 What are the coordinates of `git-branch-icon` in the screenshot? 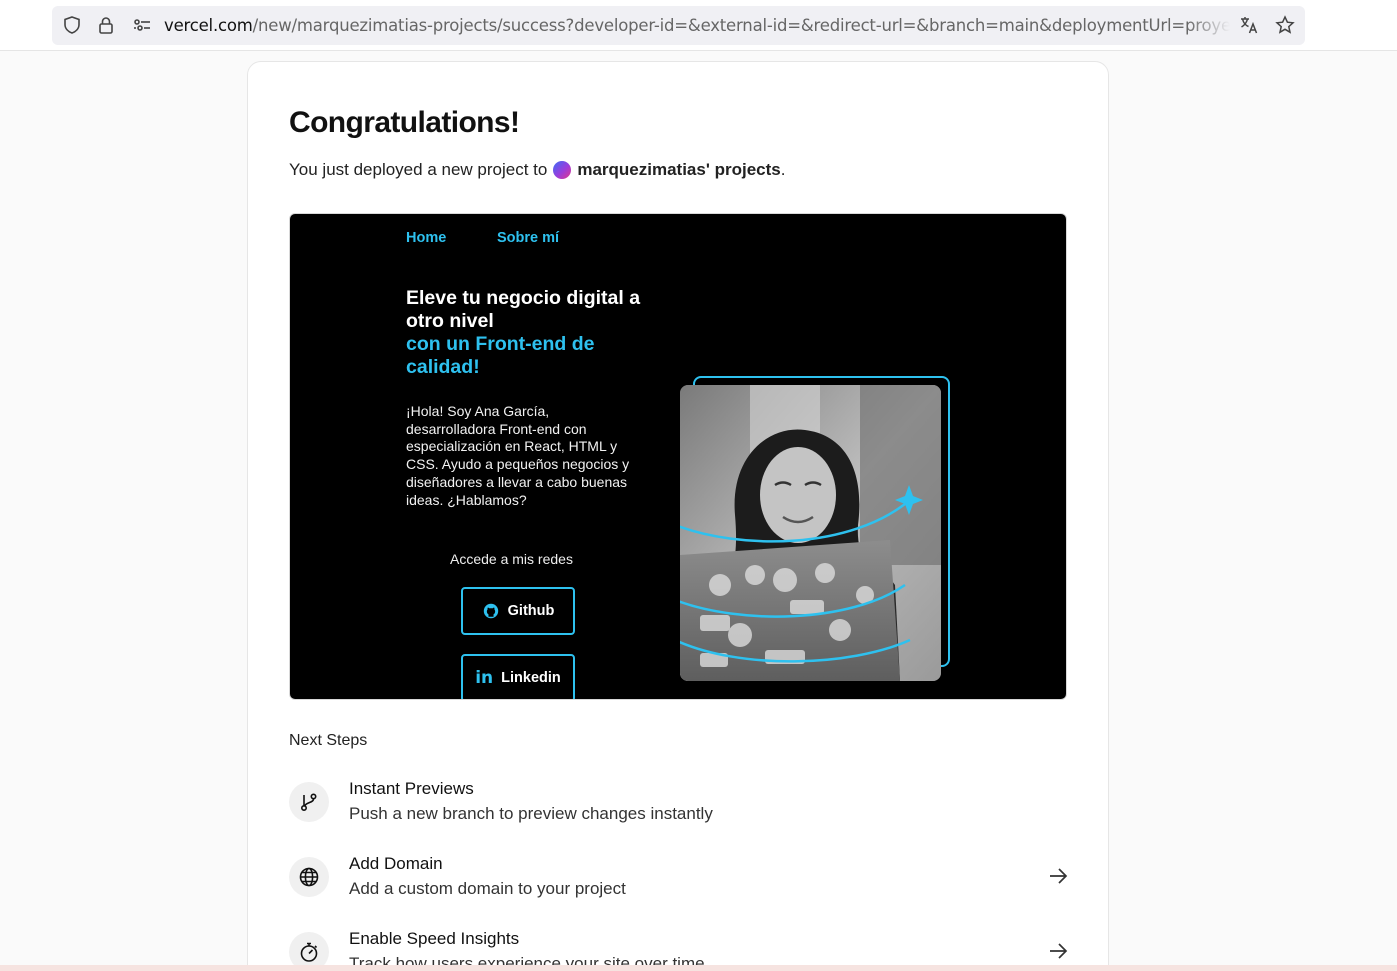 It's located at (309, 802).